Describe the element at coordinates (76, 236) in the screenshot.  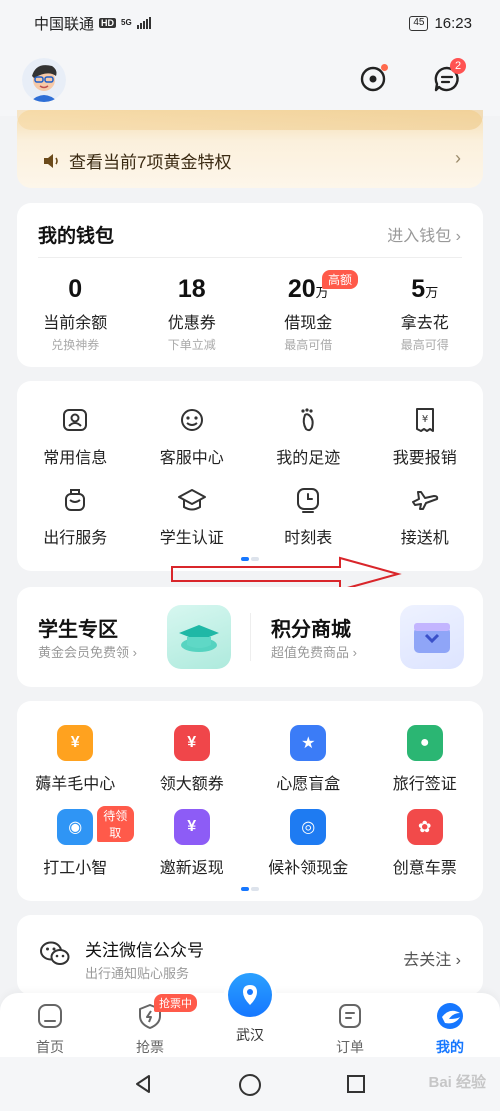
I see `wallet-title: 我的钱包` at that location.